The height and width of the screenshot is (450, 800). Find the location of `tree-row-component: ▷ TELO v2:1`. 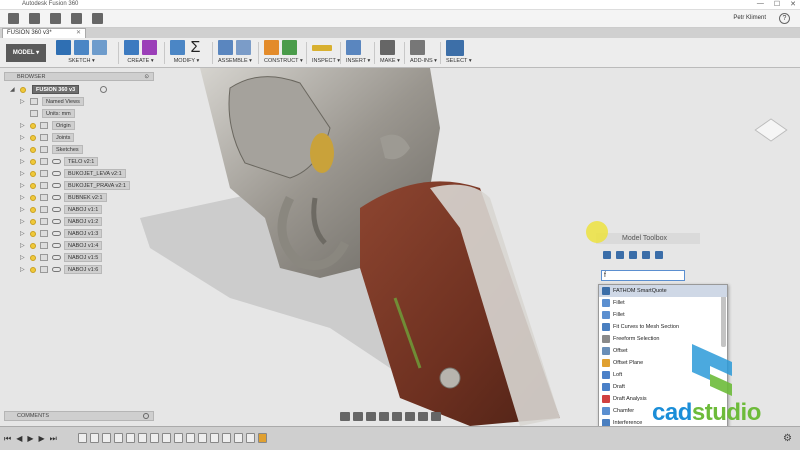

tree-row-component: ▷ TELO v2:1 is located at coordinates (75, 162).